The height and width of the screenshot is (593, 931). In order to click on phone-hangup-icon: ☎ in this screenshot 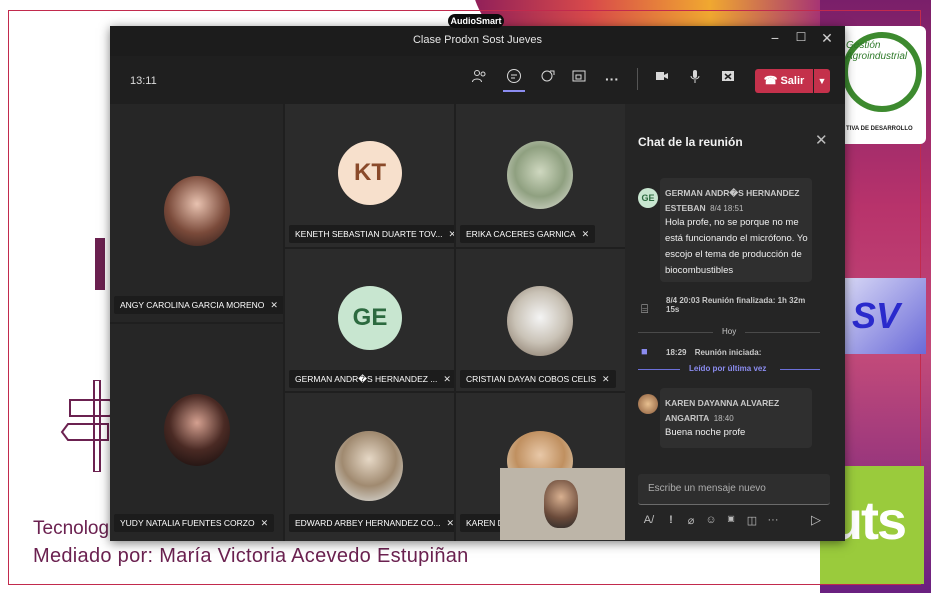, I will do `click(770, 81)`.